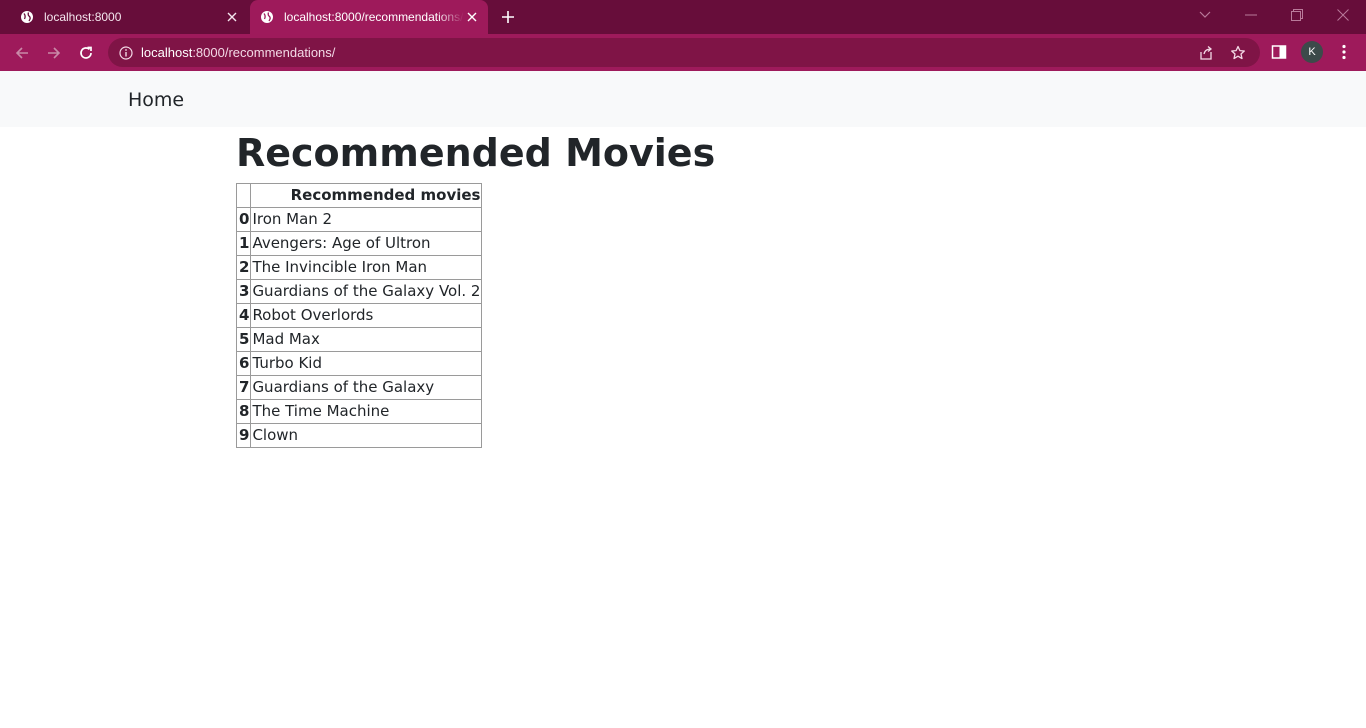  What do you see at coordinates (366, 219) in the screenshot?
I see `movie-title: Iron Man 2` at bounding box center [366, 219].